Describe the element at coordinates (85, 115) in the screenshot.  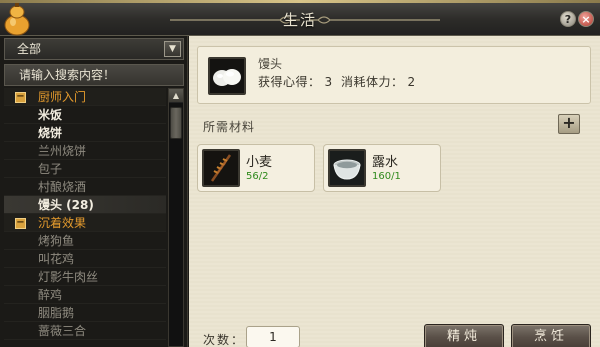
I see `list-item: 米饭` at that location.